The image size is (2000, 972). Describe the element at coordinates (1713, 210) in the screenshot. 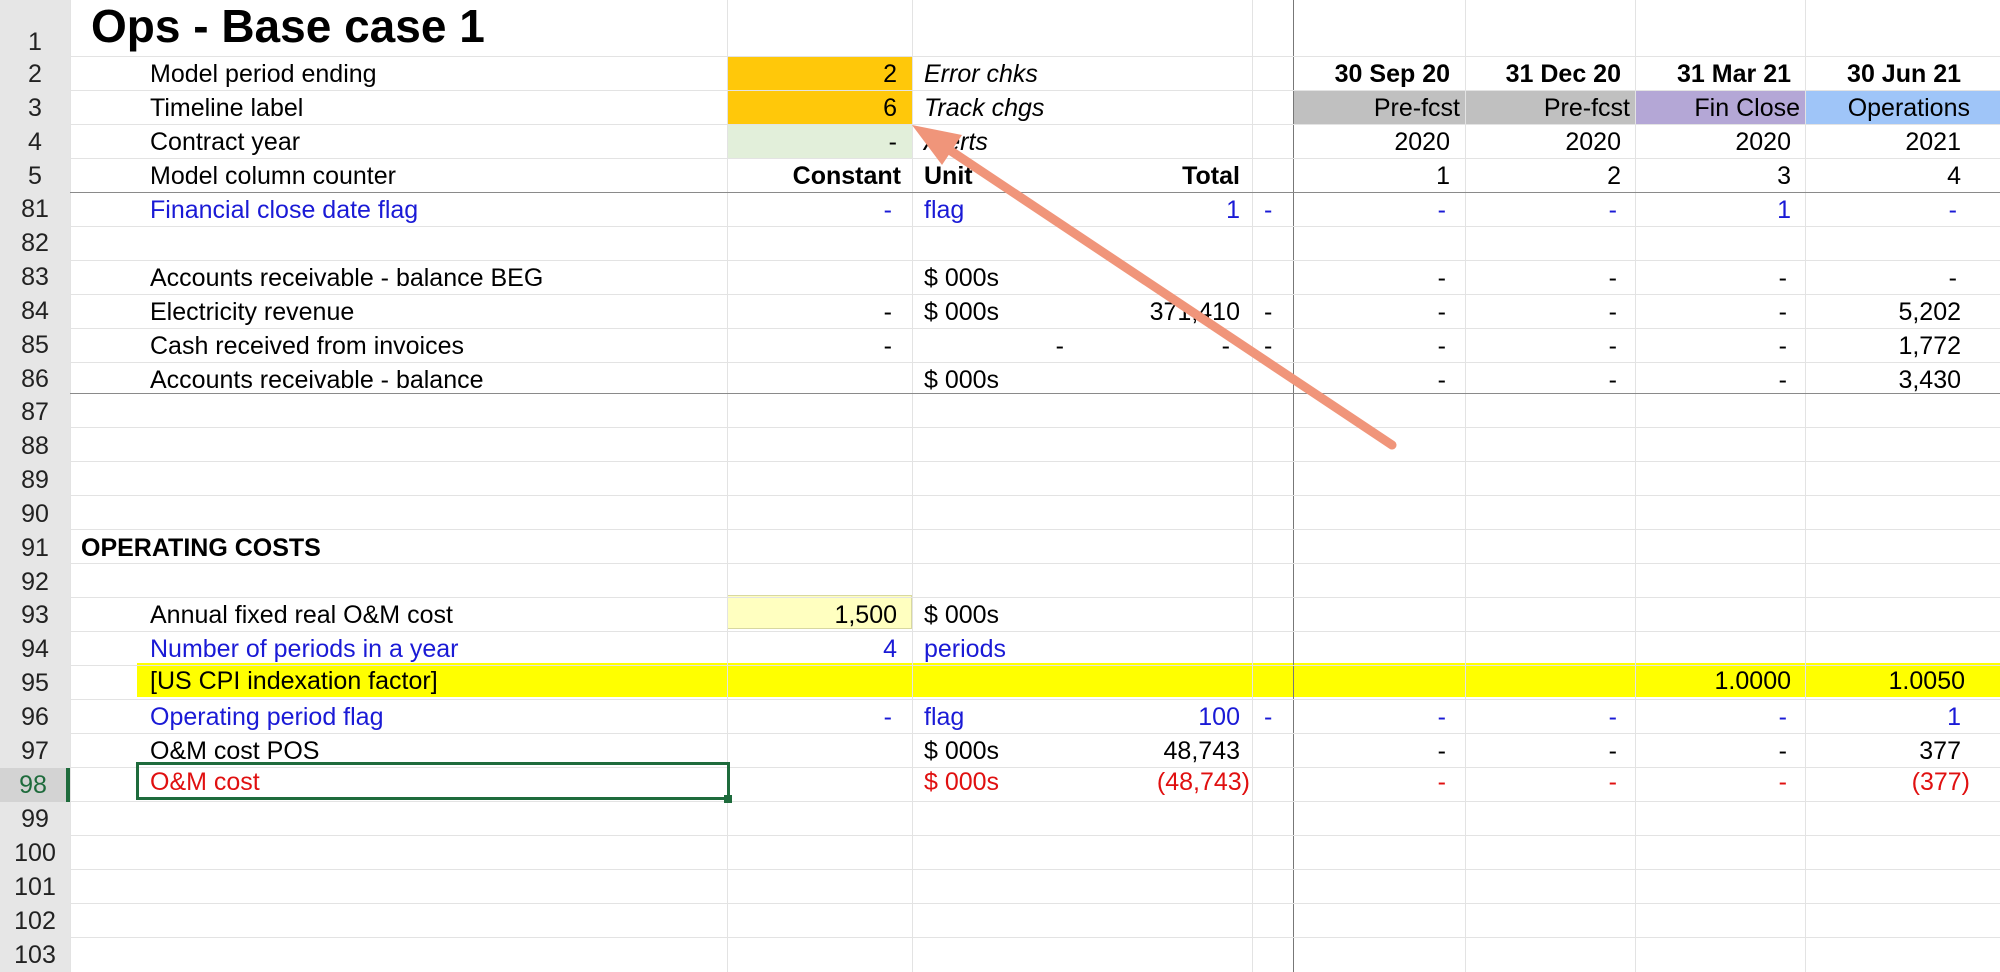

I see `fin-close-val-3: 1` at that location.